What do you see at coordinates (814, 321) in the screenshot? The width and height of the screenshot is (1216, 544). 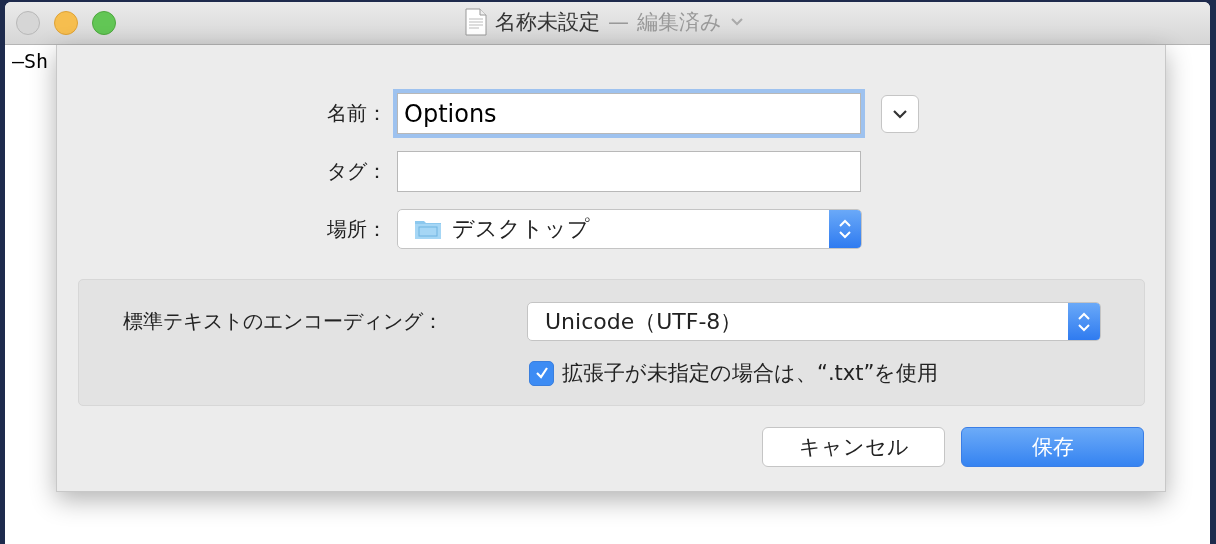 I see `encoding-popup: Unicode（UTF-8）` at bounding box center [814, 321].